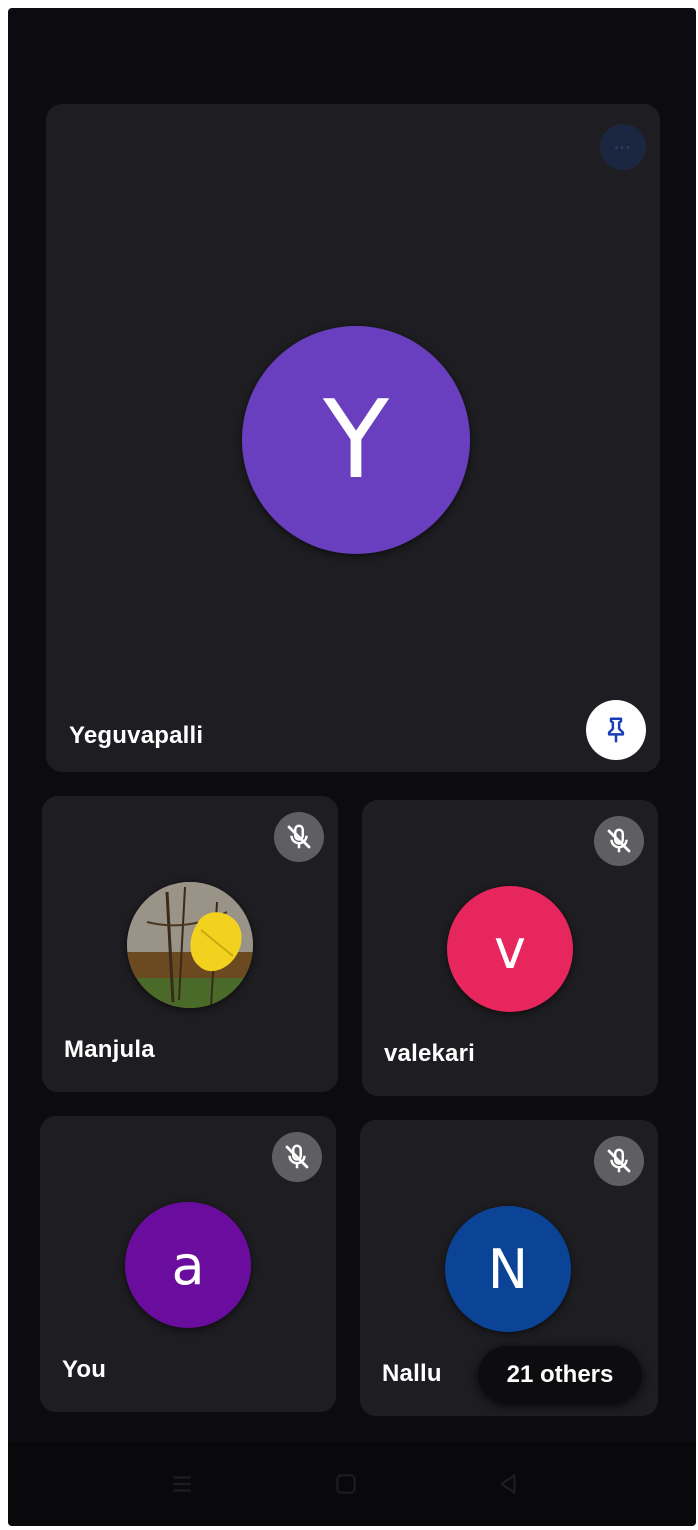 This screenshot has width=698, height=1530. I want to click on participant-tile-manjula: Manjula, so click(190, 944).